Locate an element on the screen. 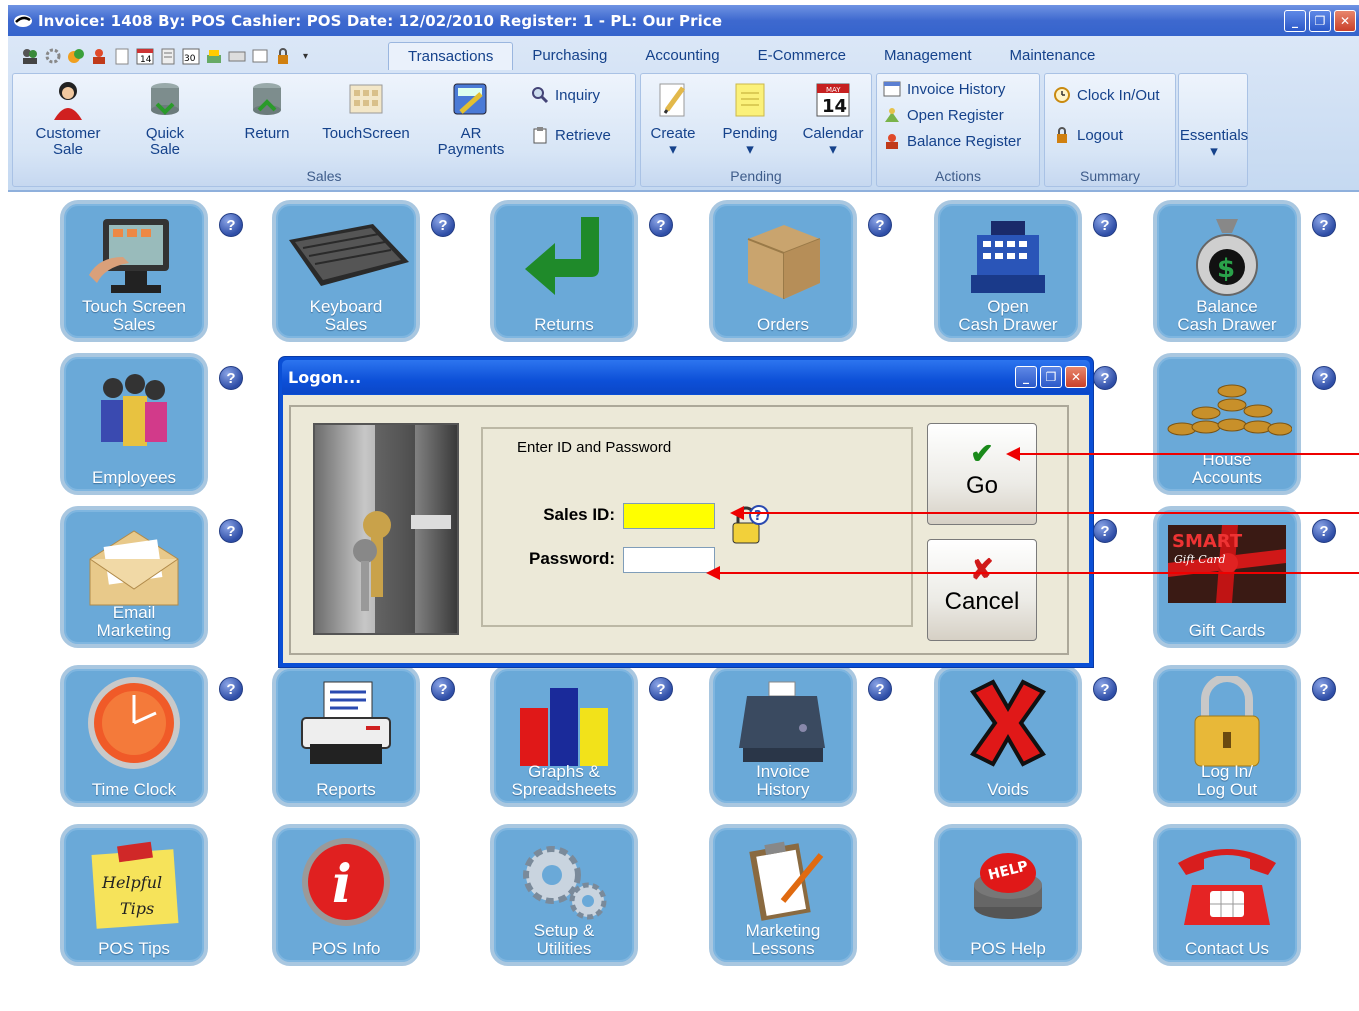  tile-touch-screen-sales: Touch Screen Sales is located at coordinates (134, 271).